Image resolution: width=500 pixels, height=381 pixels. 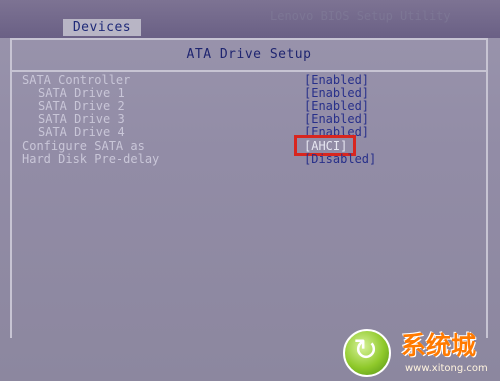 I want to click on watermark-site-url: www.xitong.com, so click(x=446, y=368).